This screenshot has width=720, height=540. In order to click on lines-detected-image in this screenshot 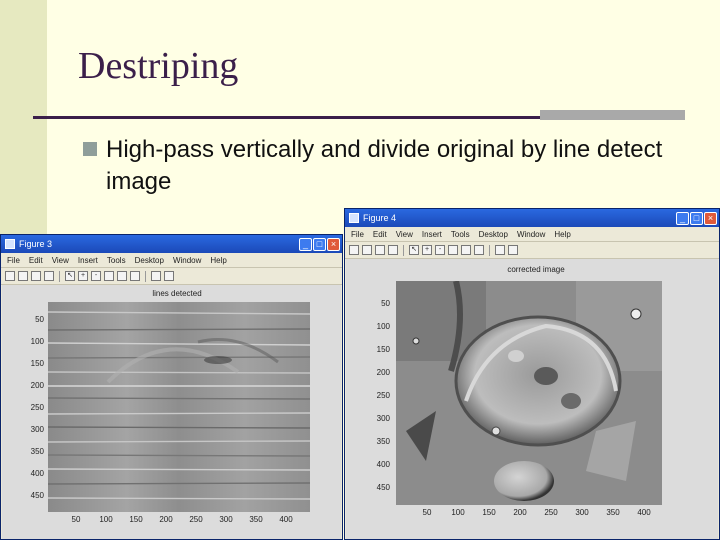, I will do `click(179, 407)`.